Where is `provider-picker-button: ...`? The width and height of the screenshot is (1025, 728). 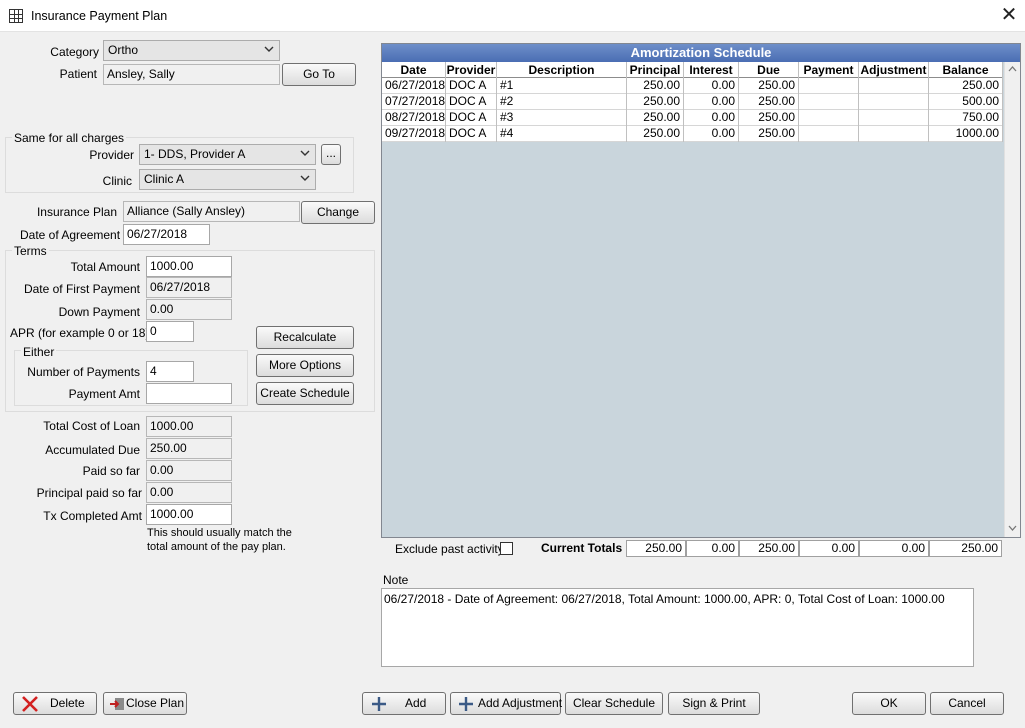 provider-picker-button: ... is located at coordinates (331, 154).